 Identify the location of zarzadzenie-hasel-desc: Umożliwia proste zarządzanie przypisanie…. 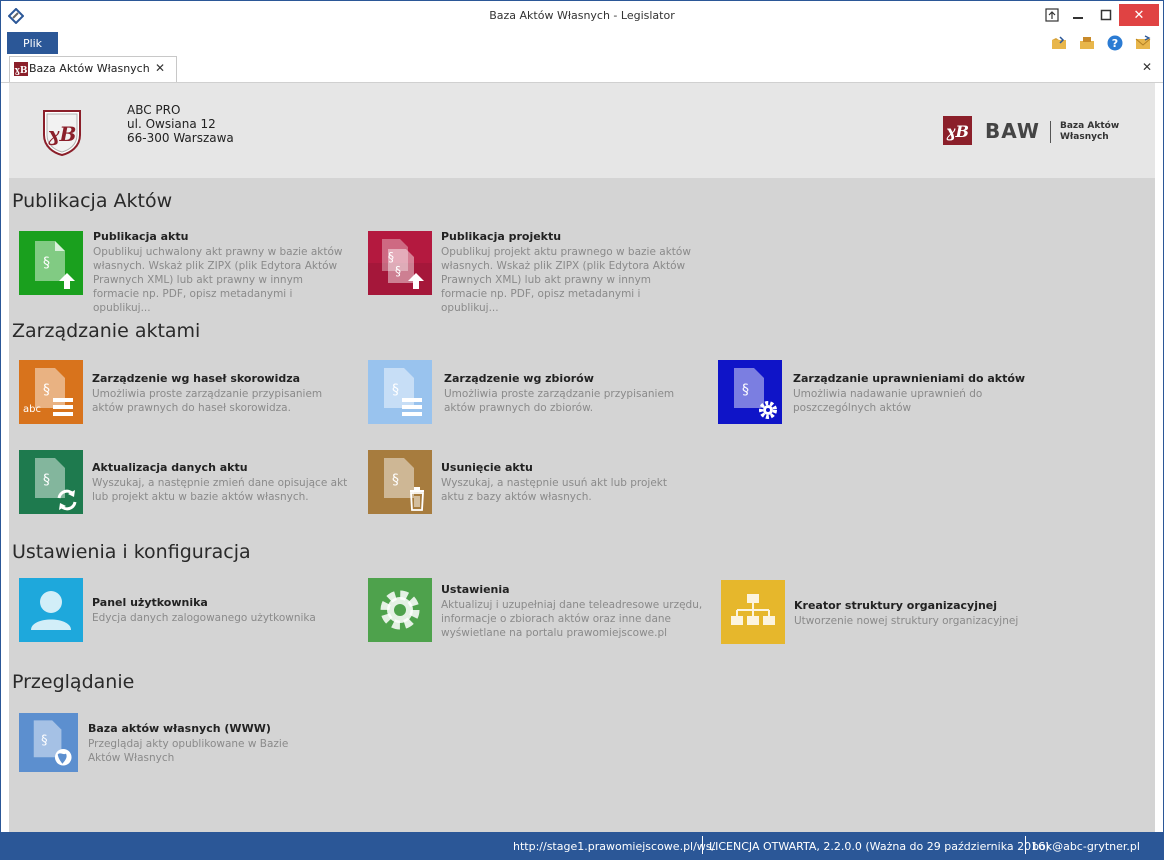
(207, 401).